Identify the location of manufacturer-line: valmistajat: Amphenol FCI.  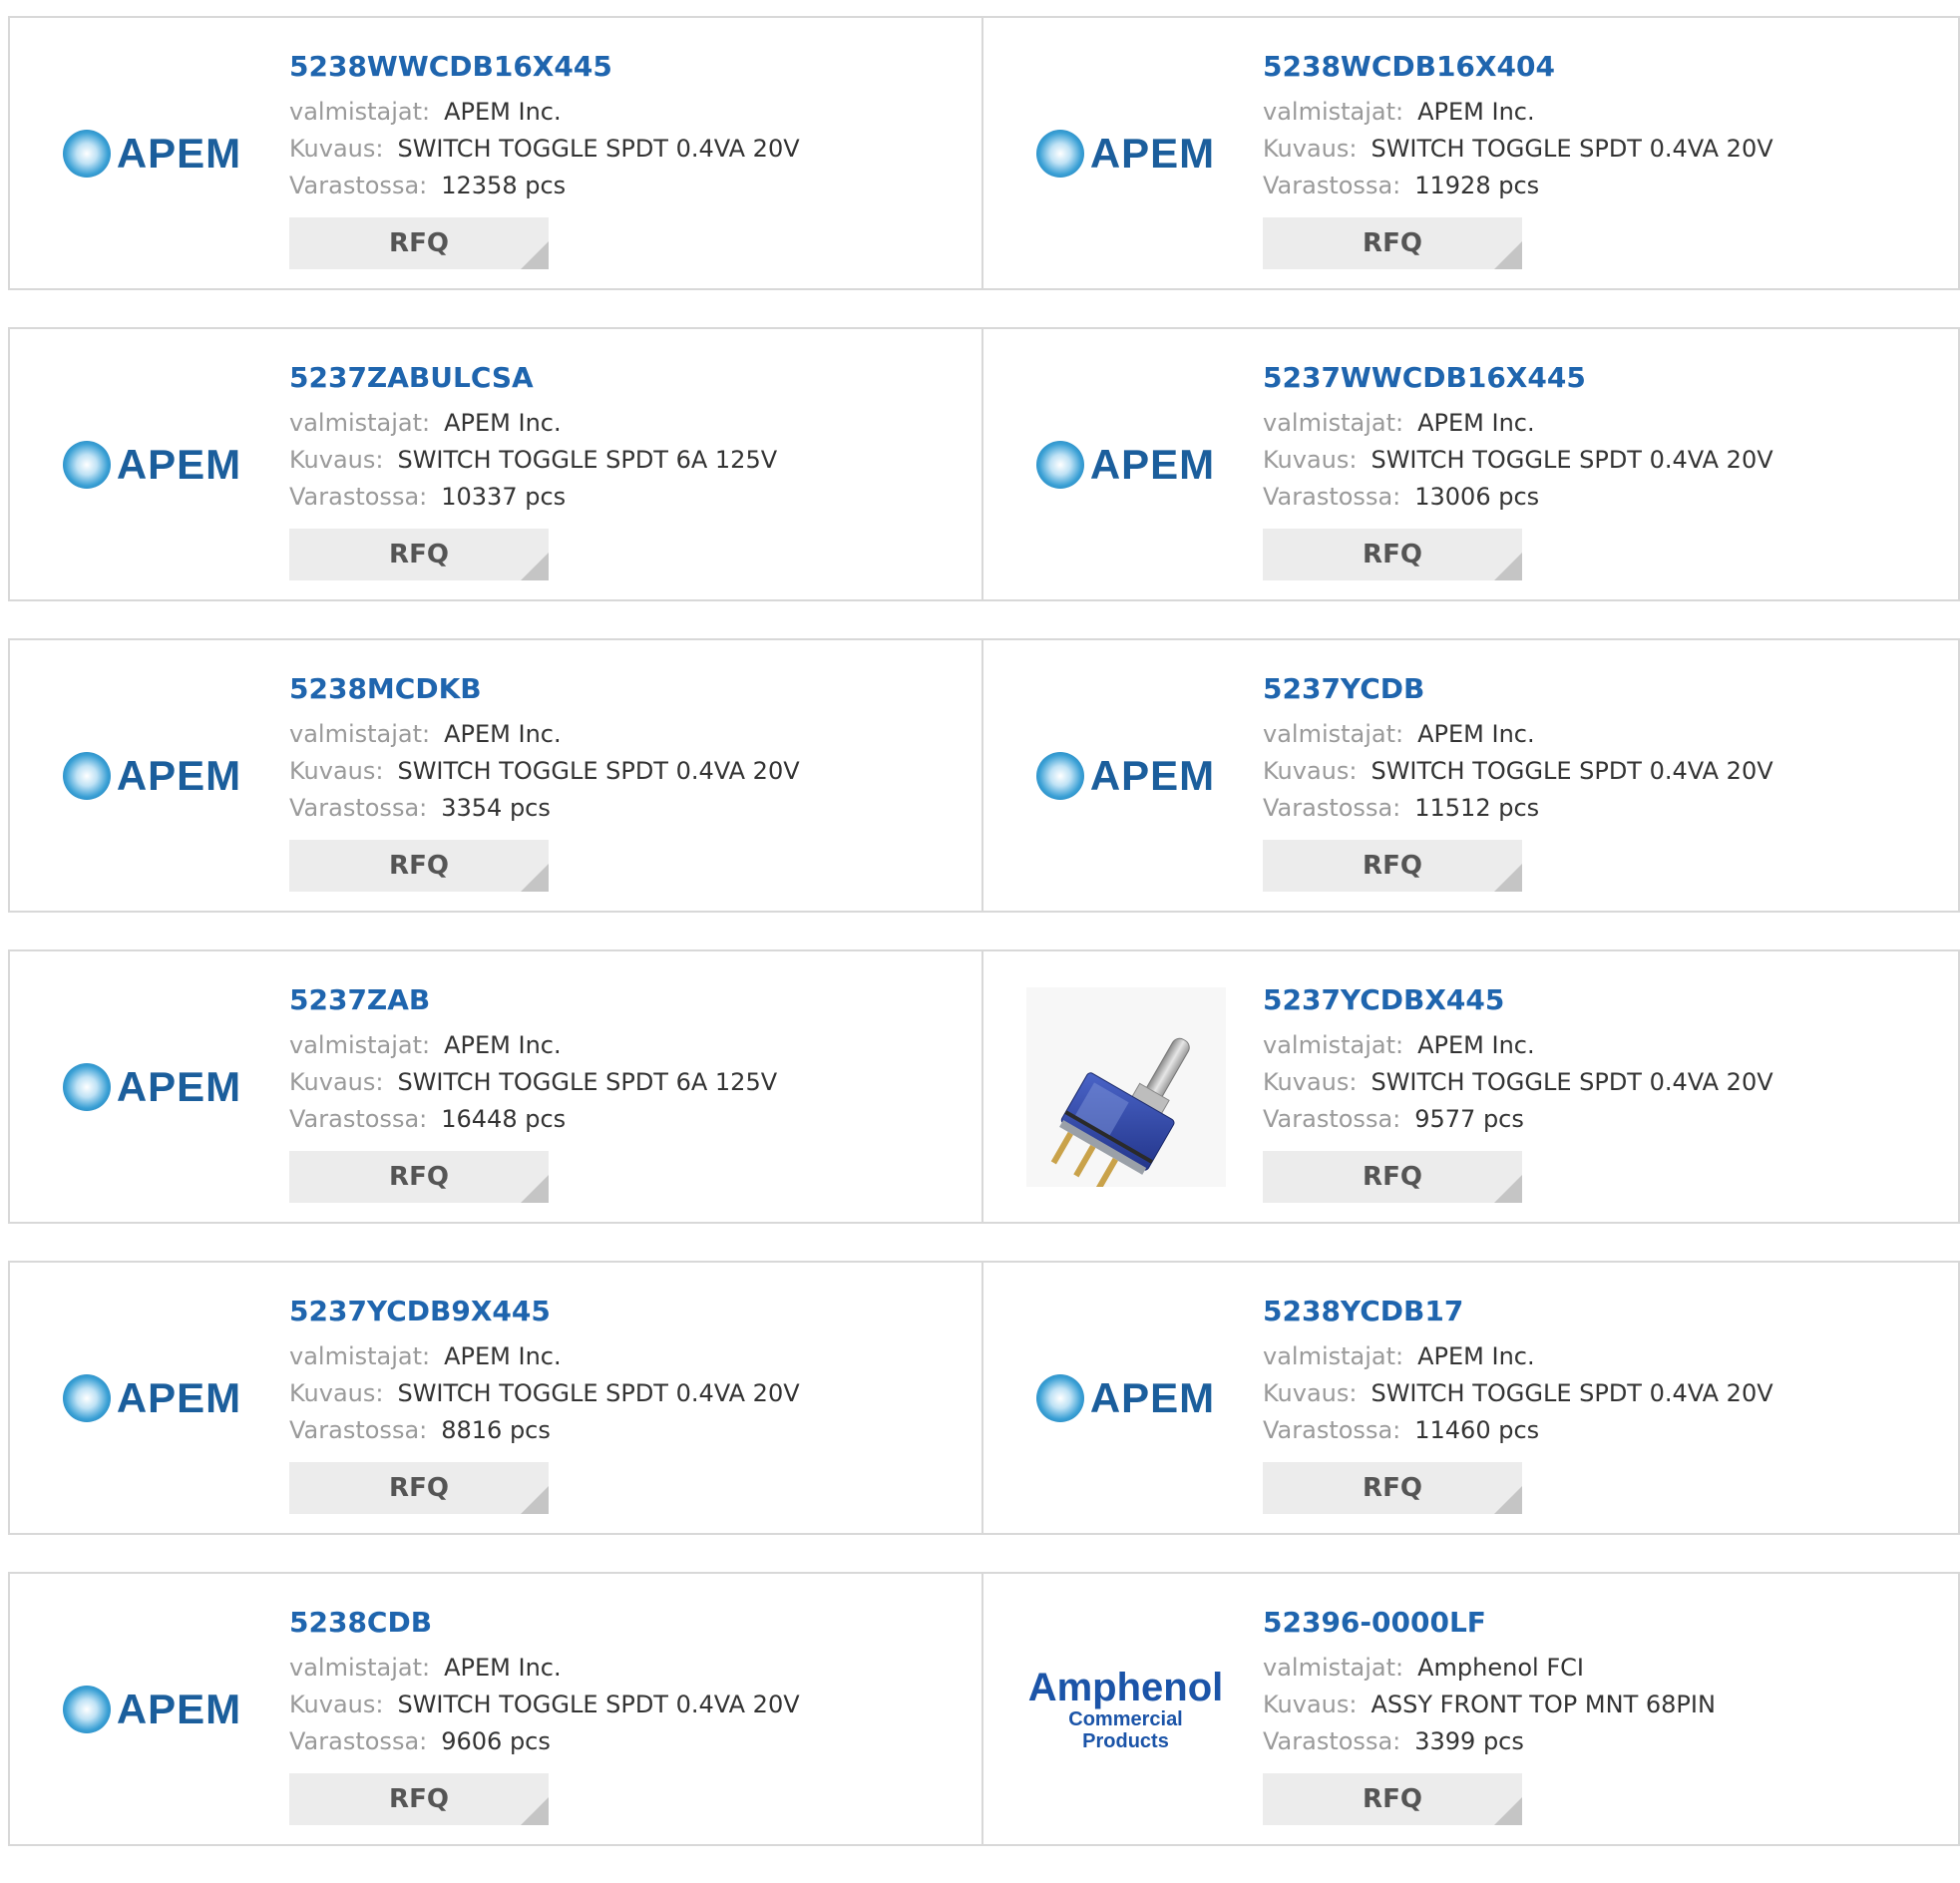
(1424, 1668).